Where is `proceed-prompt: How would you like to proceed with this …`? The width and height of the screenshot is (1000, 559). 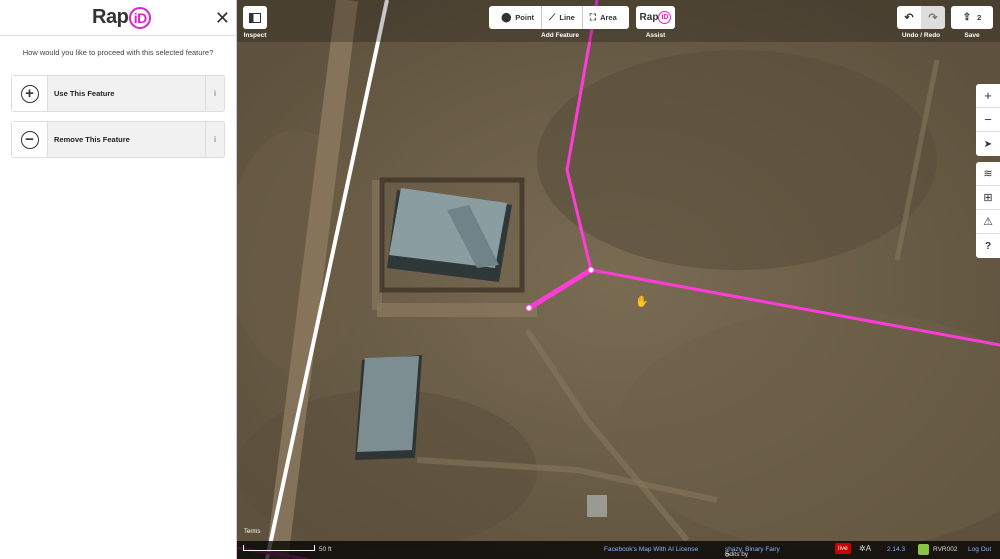
proceed-prompt: How would you like to proceed with this … is located at coordinates (118, 52).